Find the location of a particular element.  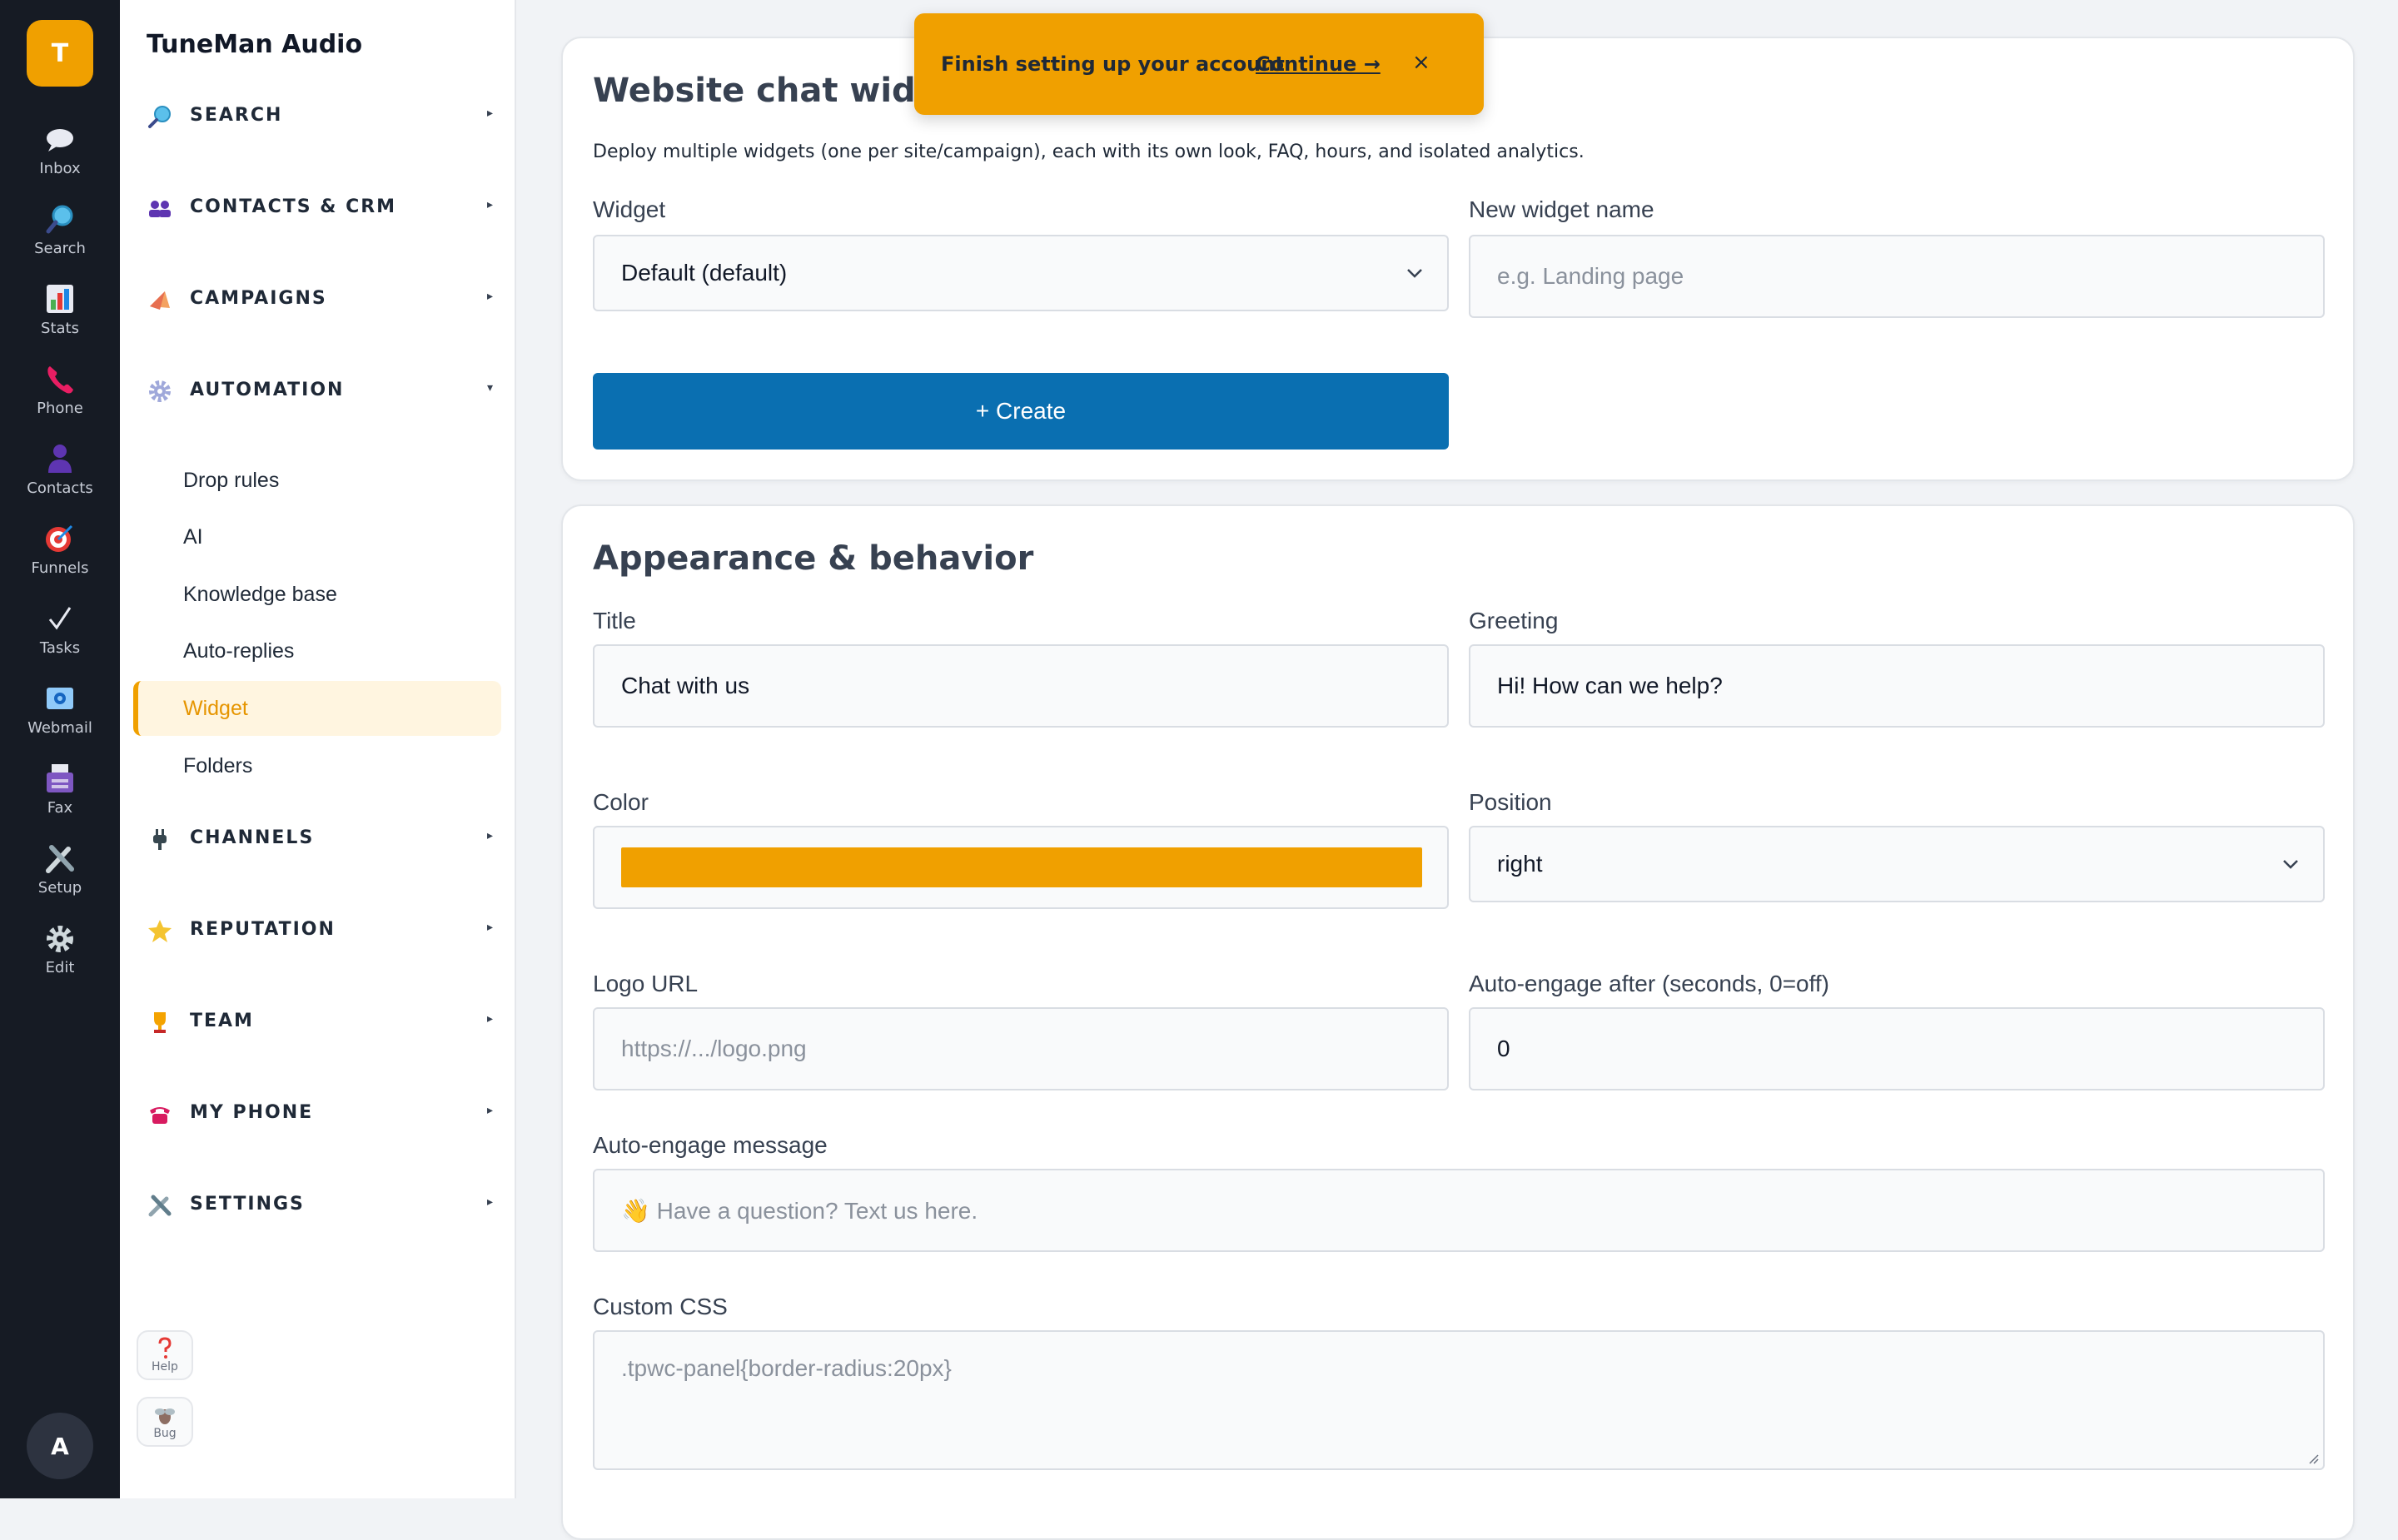

icon-rail: T Inbox Search Stats Phone Contacts Funn is located at coordinates (60, 749).